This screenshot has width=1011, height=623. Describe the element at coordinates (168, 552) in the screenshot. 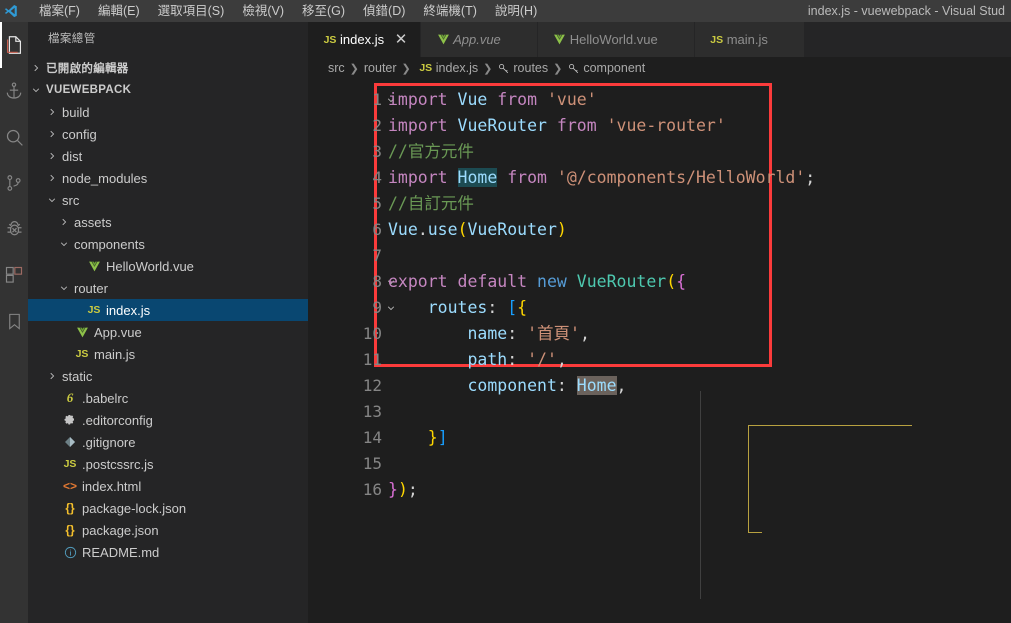

I see `tree-item-readme-md: README.md` at that location.